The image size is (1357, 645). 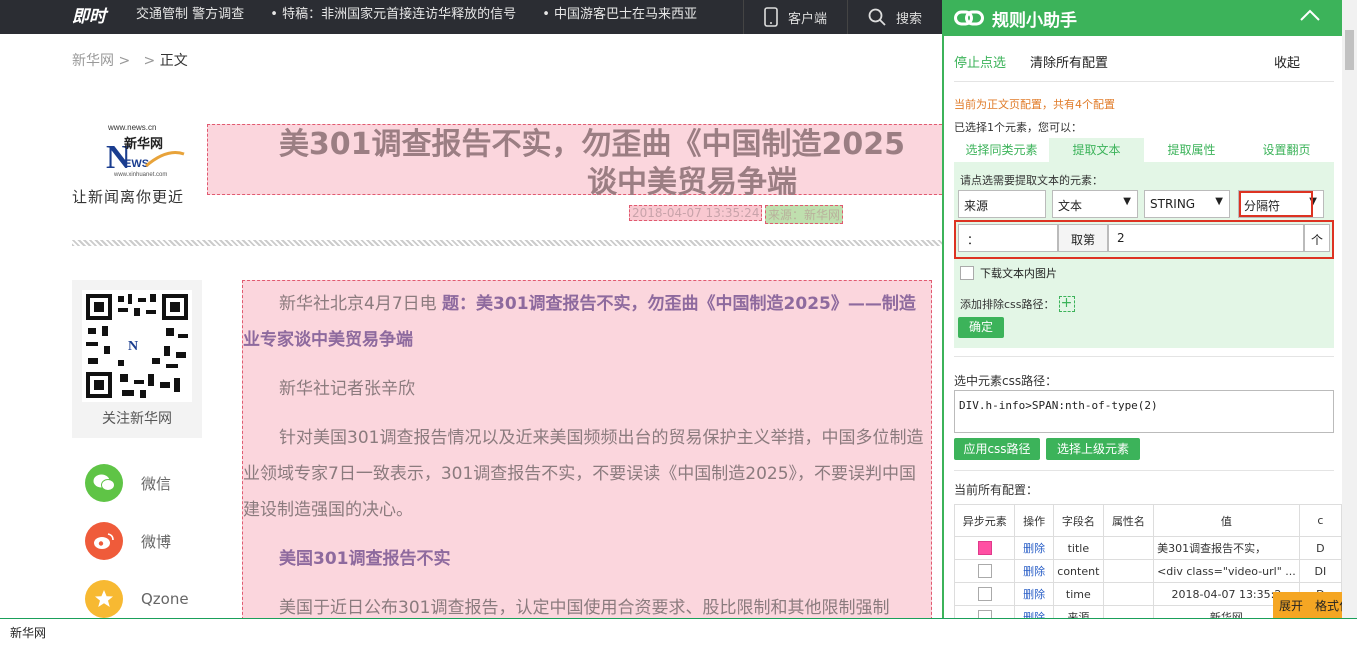 I want to click on tab-pagination: 设置翻页, so click(x=1286, y=150).